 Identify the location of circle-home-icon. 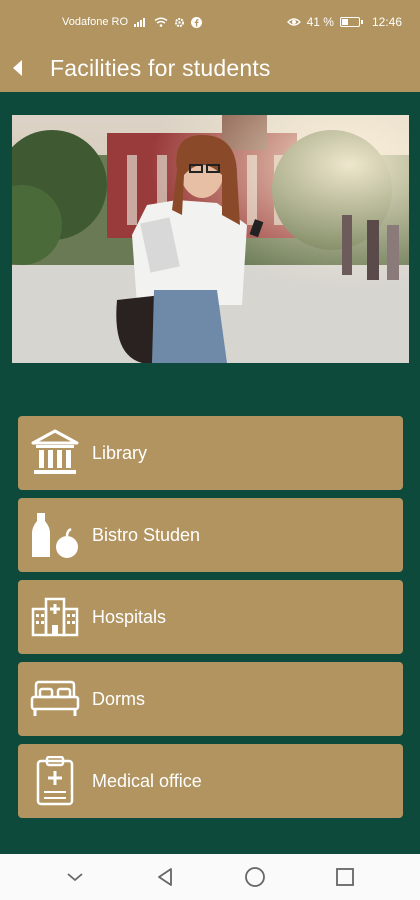
(255, 877).